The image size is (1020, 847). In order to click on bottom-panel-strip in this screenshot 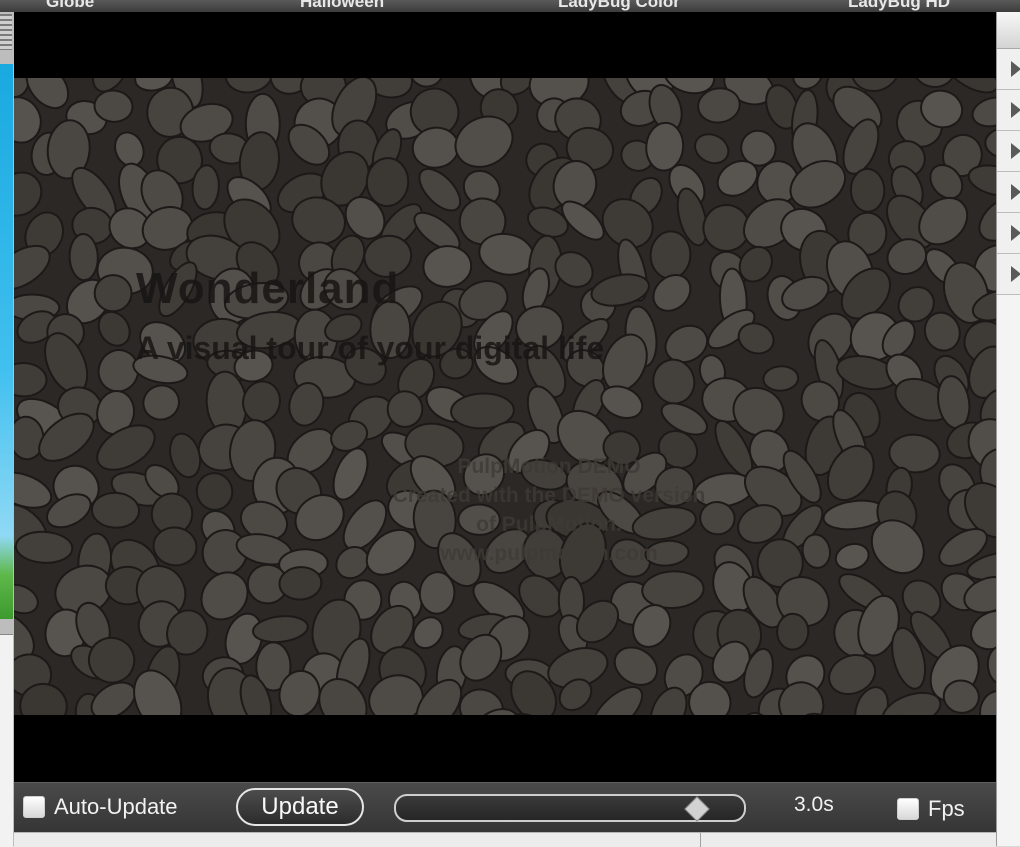, I will do `click(505, 839)`.